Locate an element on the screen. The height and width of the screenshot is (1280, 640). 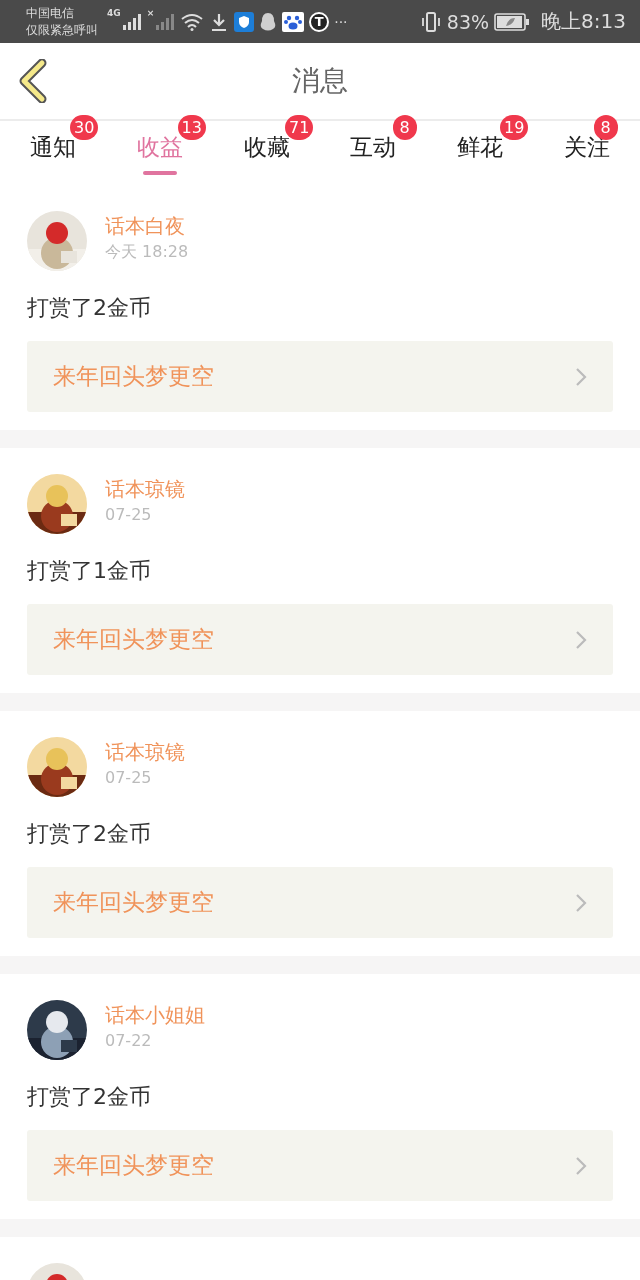
page-title: 消息 is located at coordinates (320, 81).